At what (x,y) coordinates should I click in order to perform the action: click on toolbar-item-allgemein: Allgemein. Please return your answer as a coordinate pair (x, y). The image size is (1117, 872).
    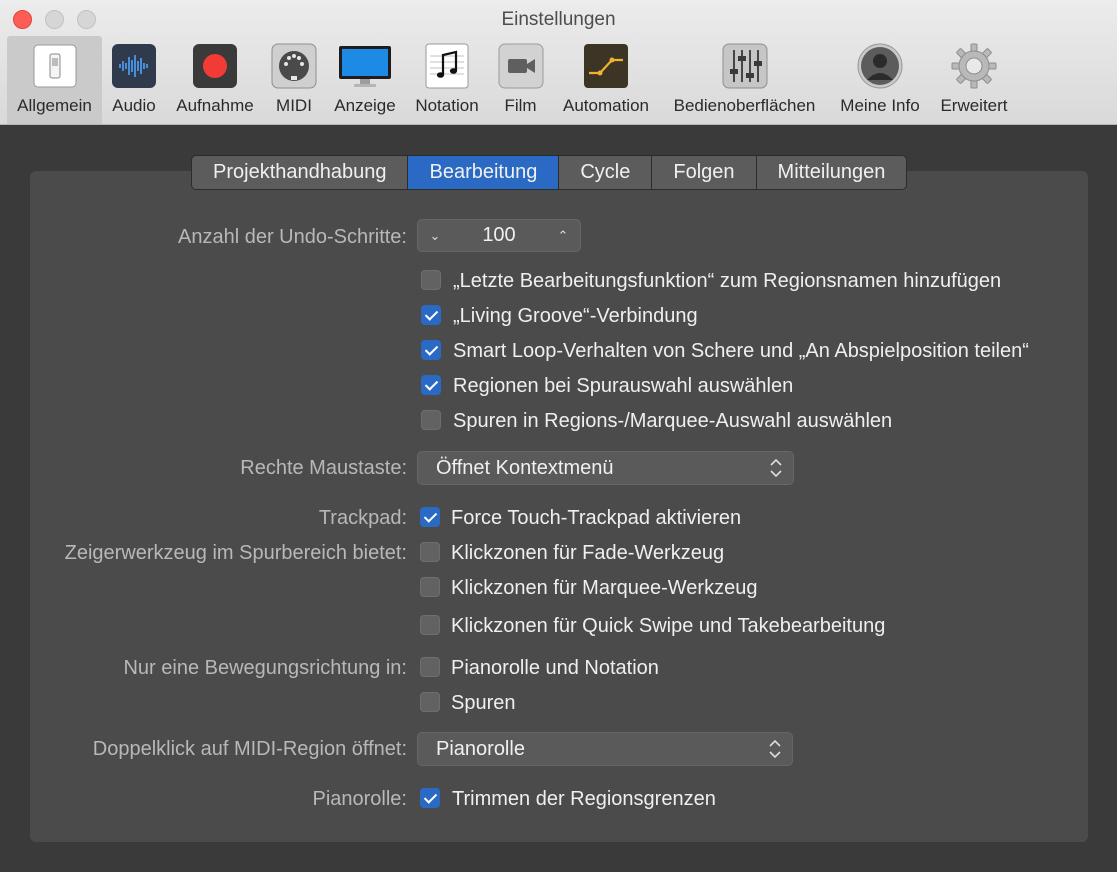
    Looking at the image, I should click on (54, 80).